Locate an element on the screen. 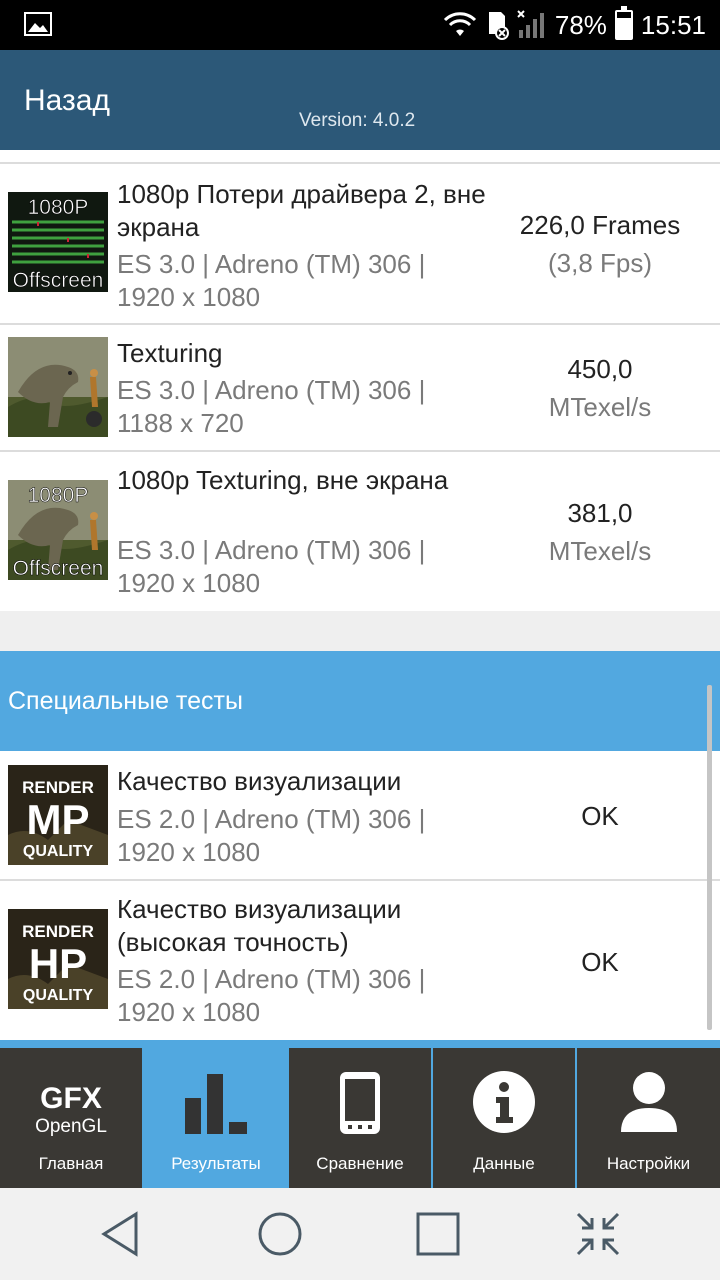  back-icon is located at coordinates (122, 1234).